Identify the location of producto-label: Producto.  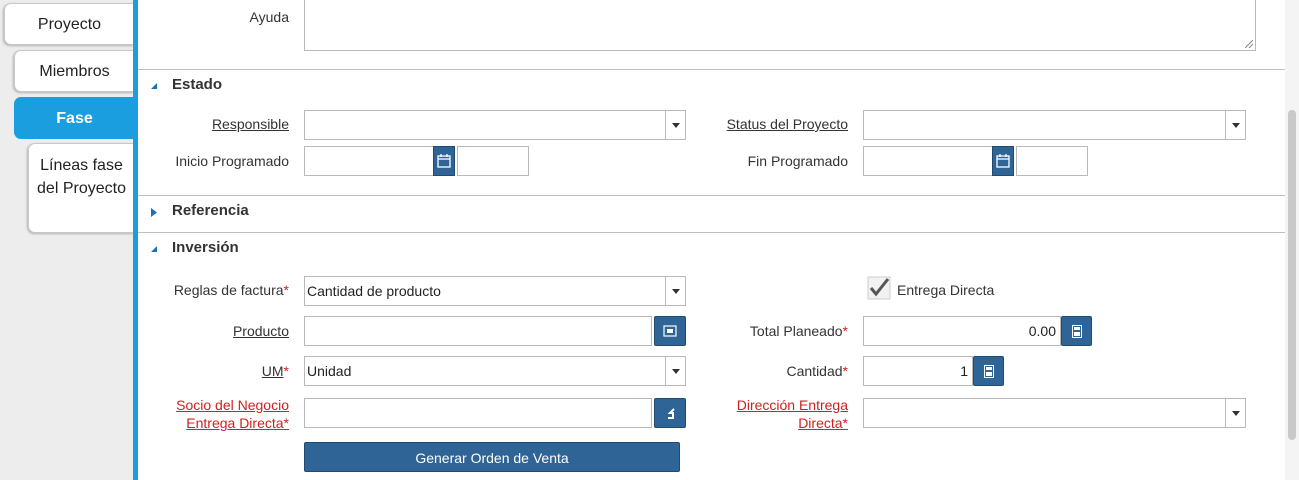
(213, 331).